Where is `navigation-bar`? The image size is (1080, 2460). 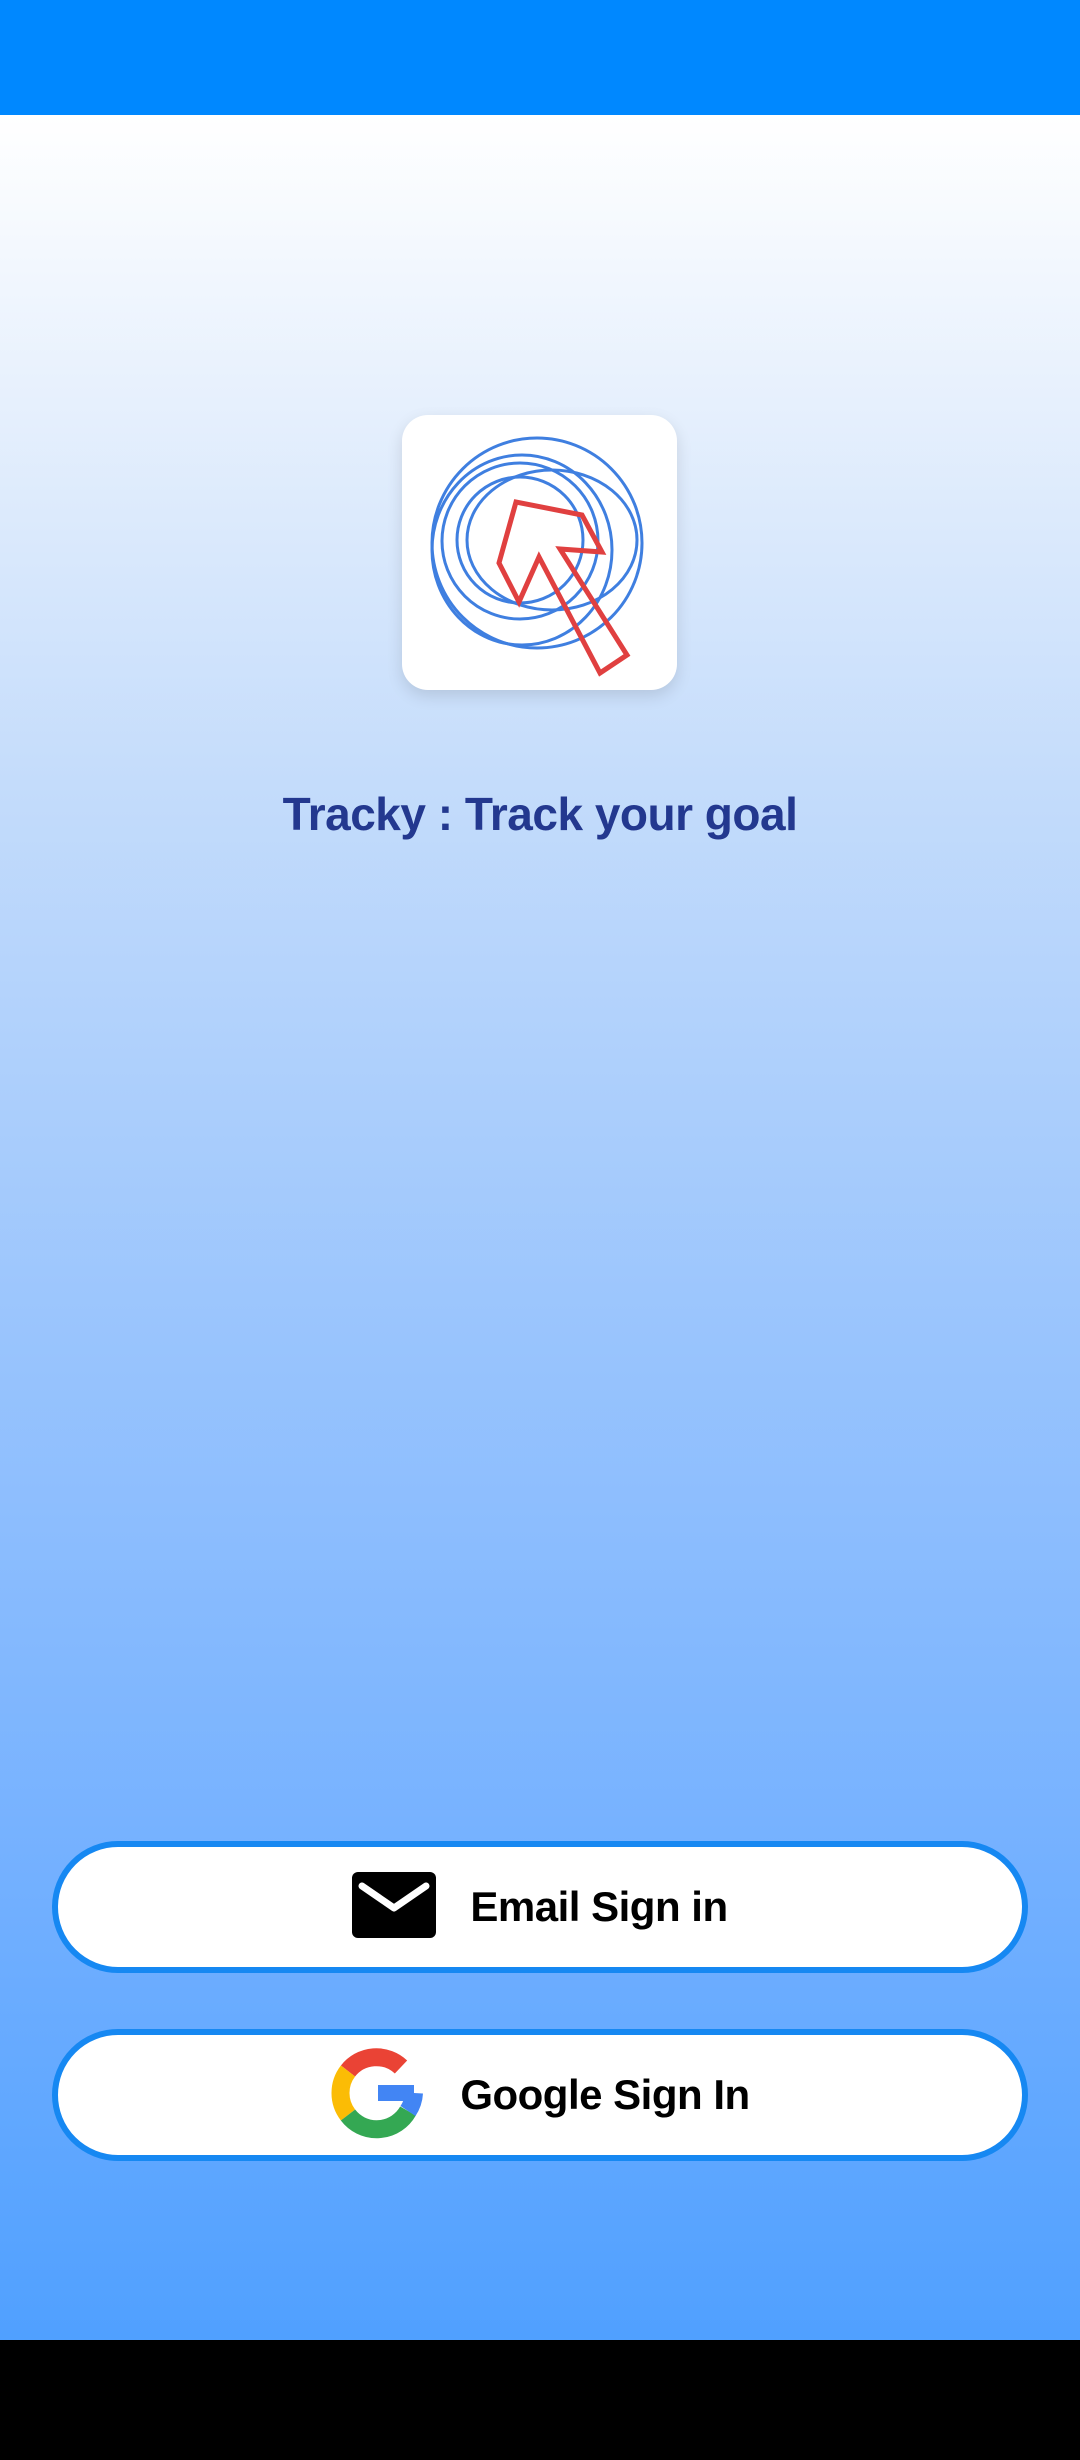
navigation-bar is located at coordinates (540, 2400).